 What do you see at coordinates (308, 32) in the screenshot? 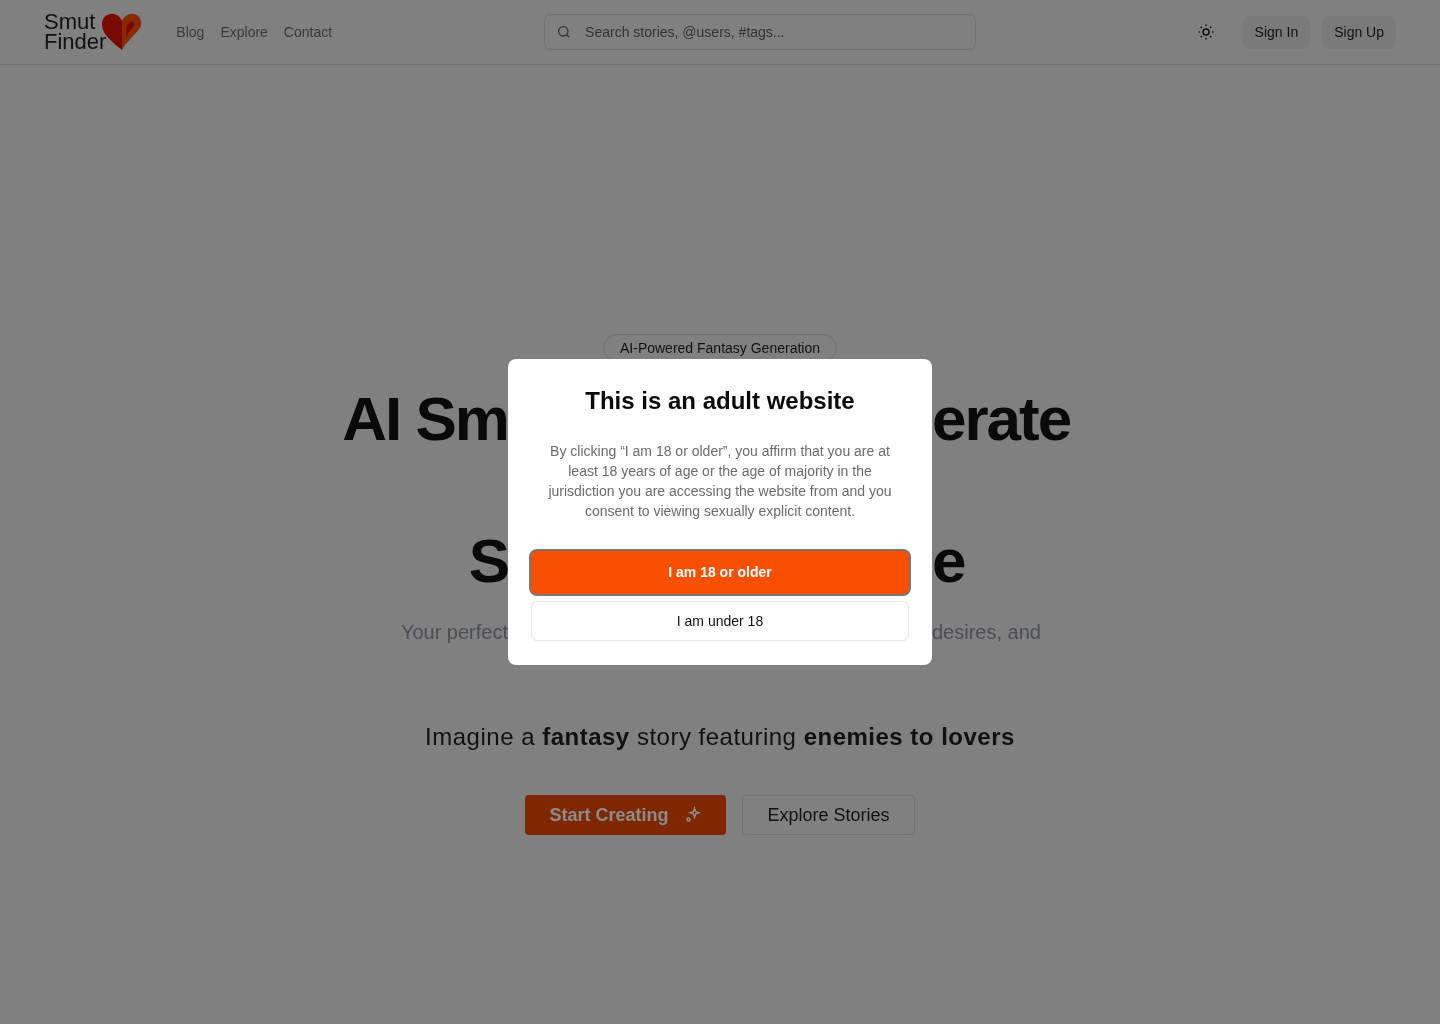
I see `nav-link: Contact` at bounding box center [308, 32].